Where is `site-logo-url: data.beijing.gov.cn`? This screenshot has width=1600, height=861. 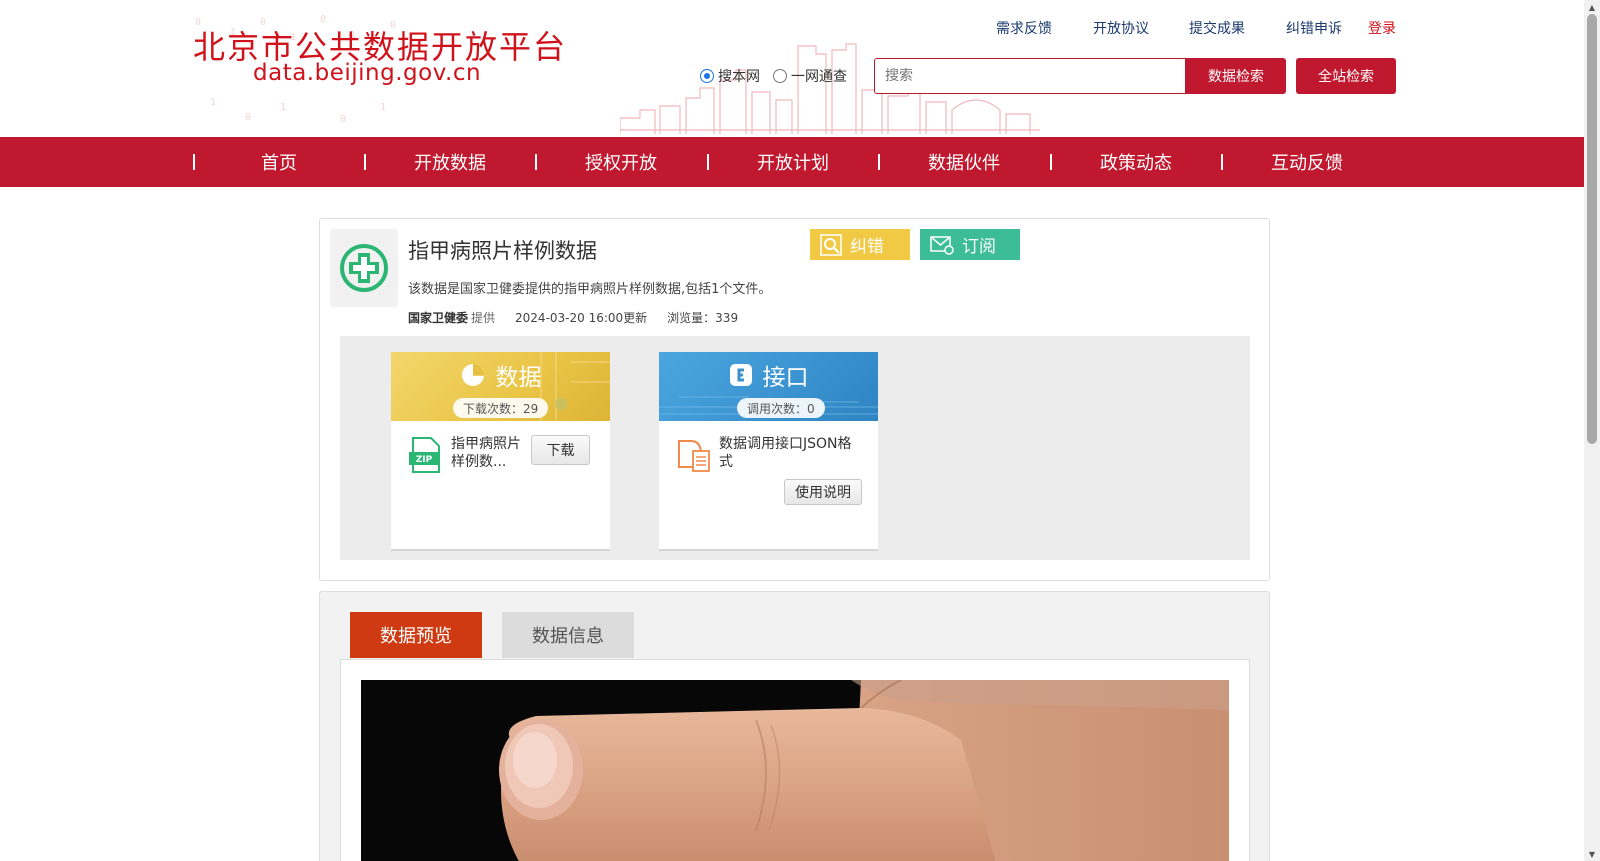 site-logo-url: data.beijing.gov.cn is located at coordinates (367, 73).